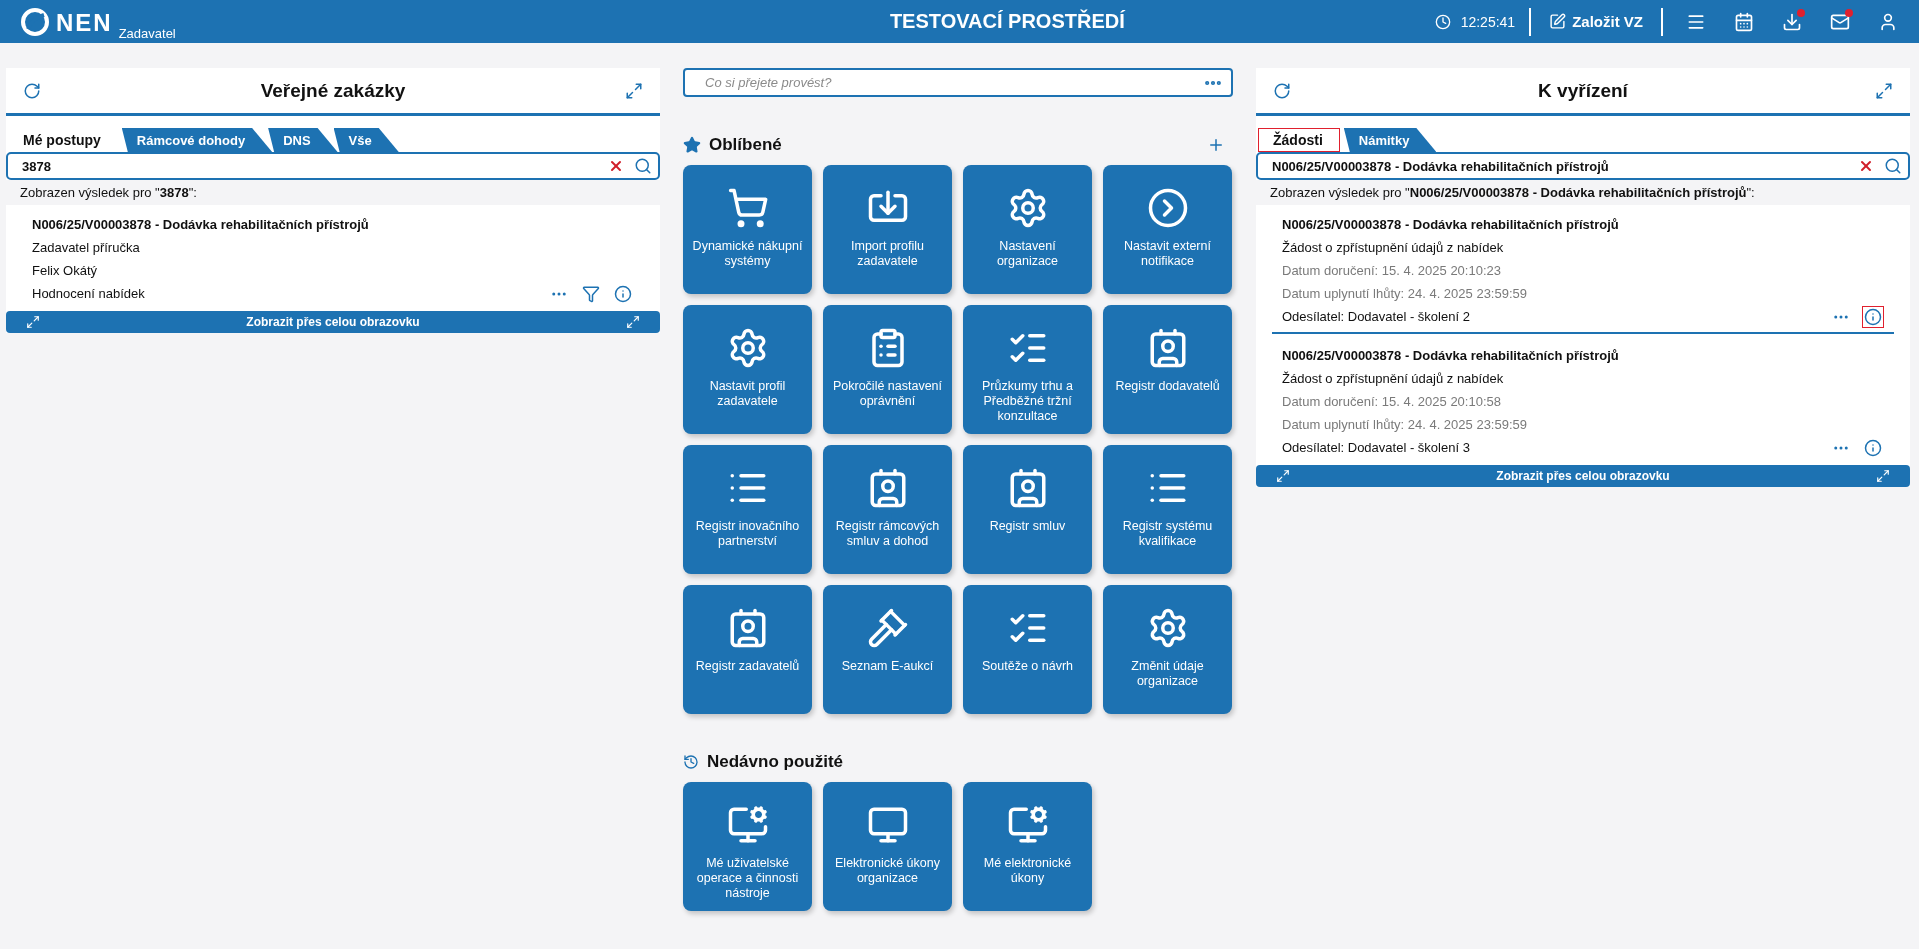 The height and width of the screenshot is (949, 1919). What do you see at coordinates (1488, 21) in the screenshot?
I see `clock-time: 12:25:41` at bounding box center [1488, 21].